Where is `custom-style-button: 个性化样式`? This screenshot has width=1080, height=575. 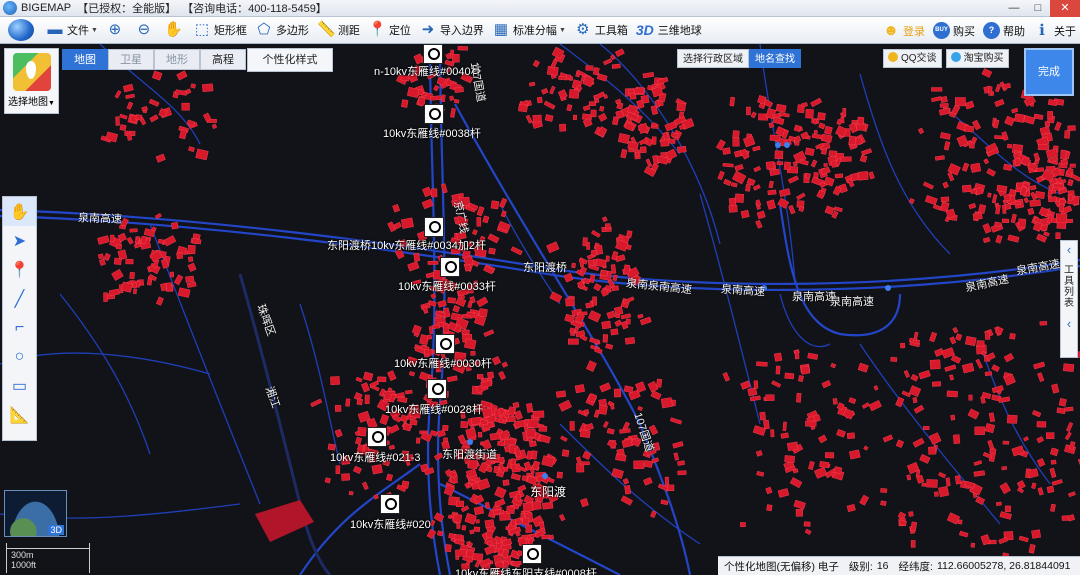 custom-style-button: 个性化样式 is located at coordinates (290, 60).